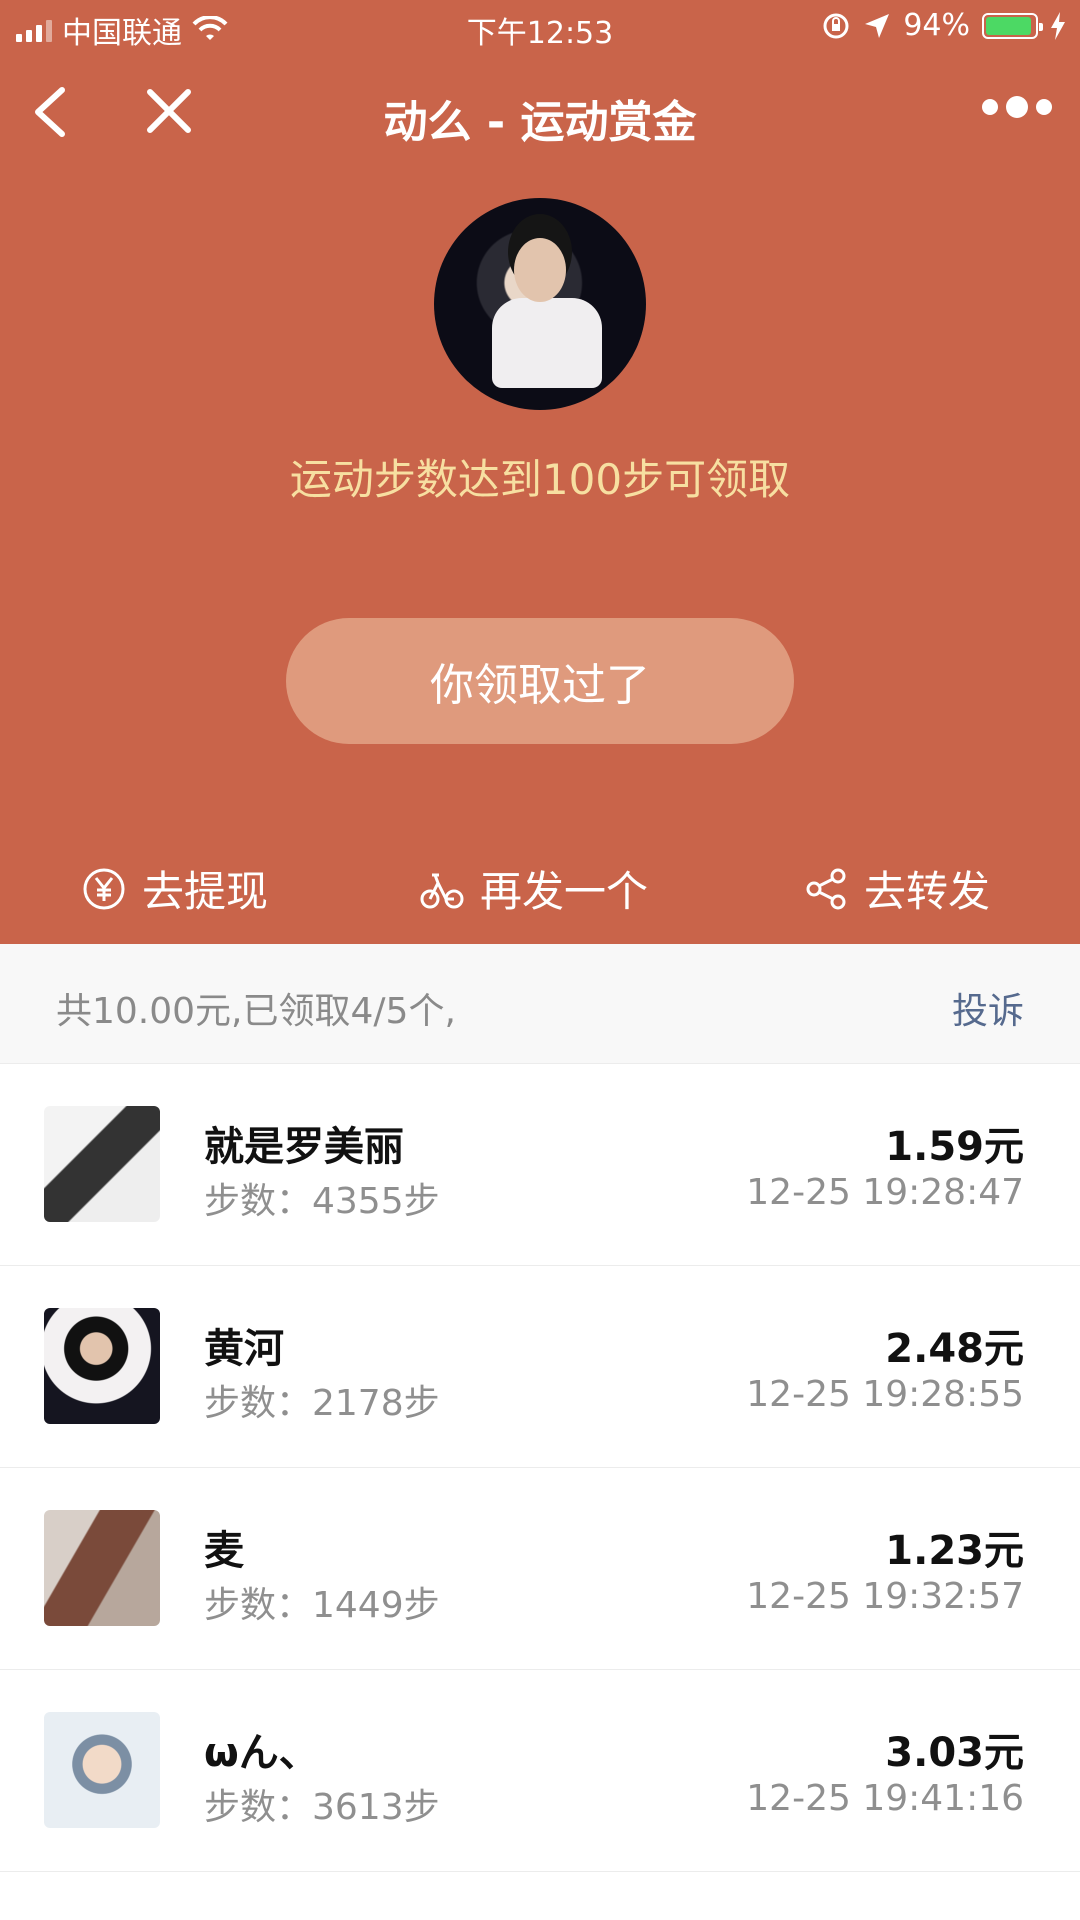  Describe the element at coordinates (540, 681) in the screenshot. I see `claimed-button: 你领取过了` at that location.